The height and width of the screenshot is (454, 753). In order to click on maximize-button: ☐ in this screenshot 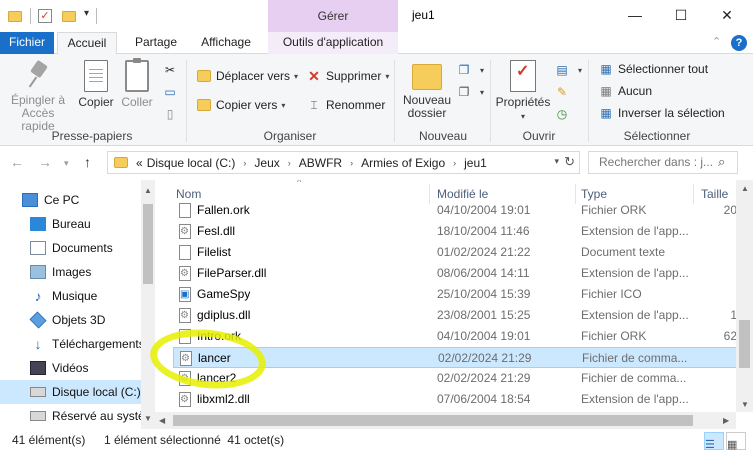, I will do `click(681, 15)`.